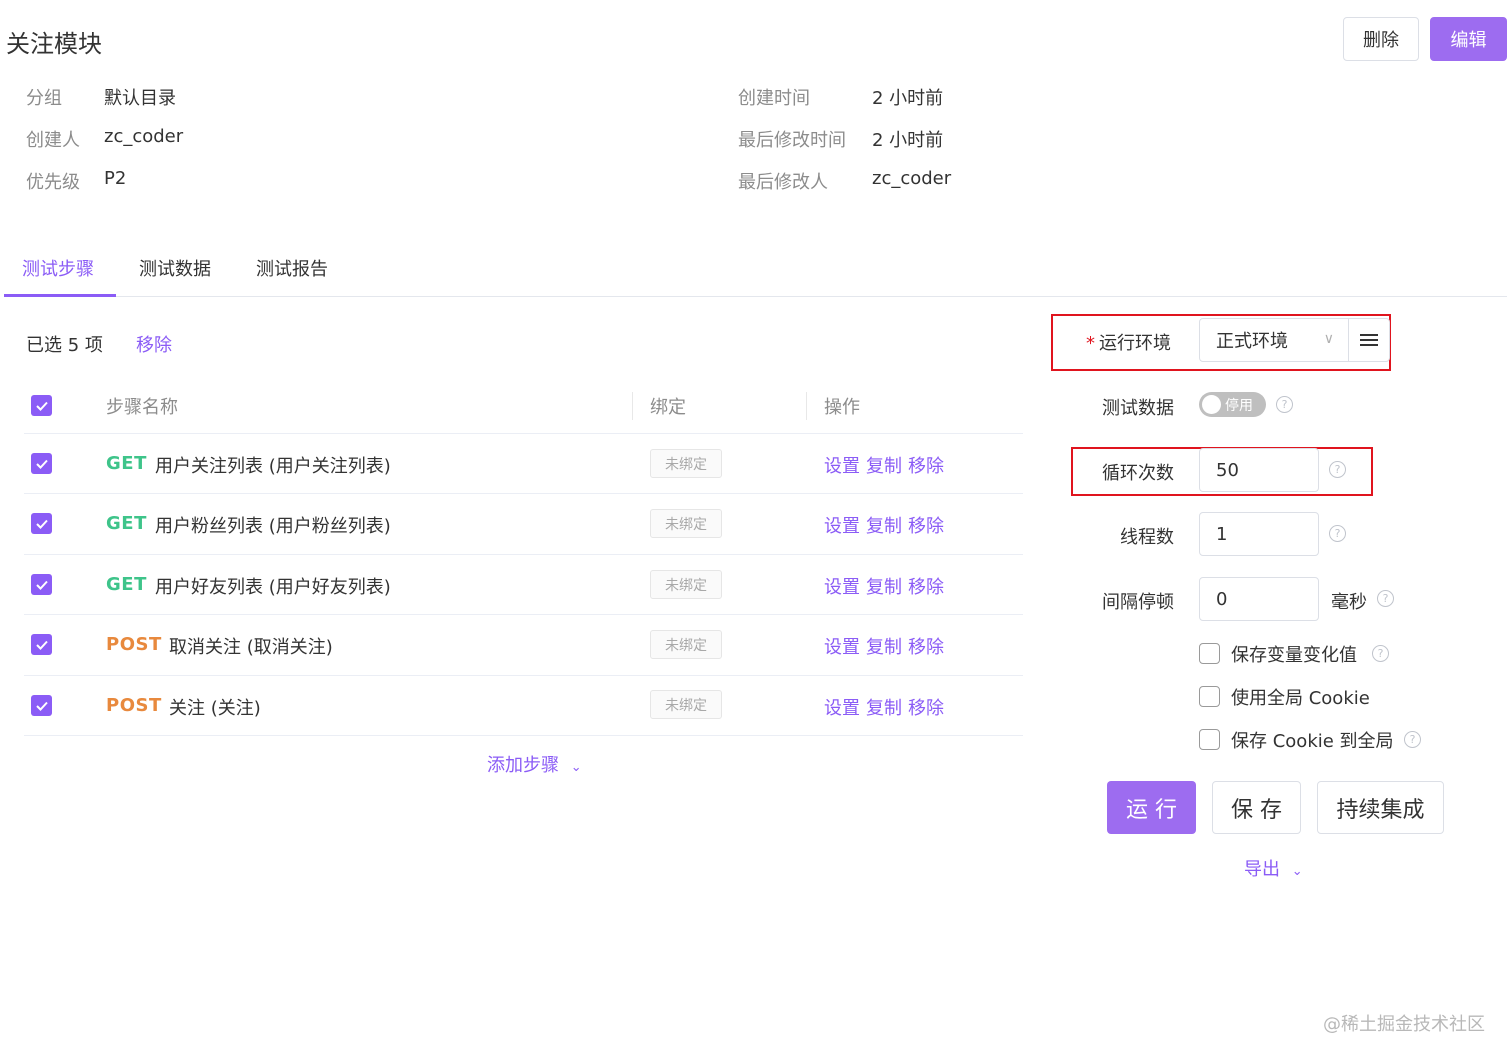  Describe the element at coordinates (1297, 871) in the screenshot. I see `chevron-down-icon: ⌄` at that location.